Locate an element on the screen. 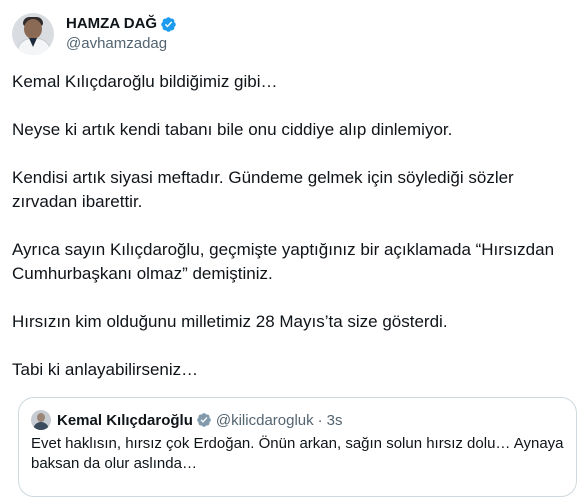  quoted-author-handle: @kilicdarogluk is located at coordinates (264, 420).